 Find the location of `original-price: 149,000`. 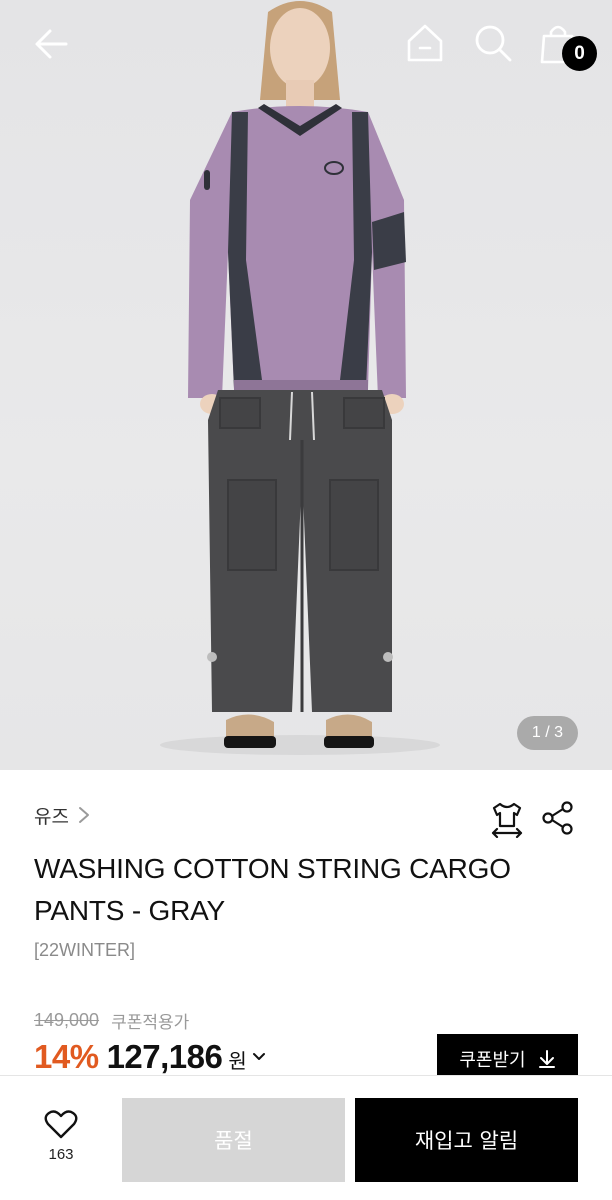

original-price: 149,000 is located at coordinates (67, 1020).